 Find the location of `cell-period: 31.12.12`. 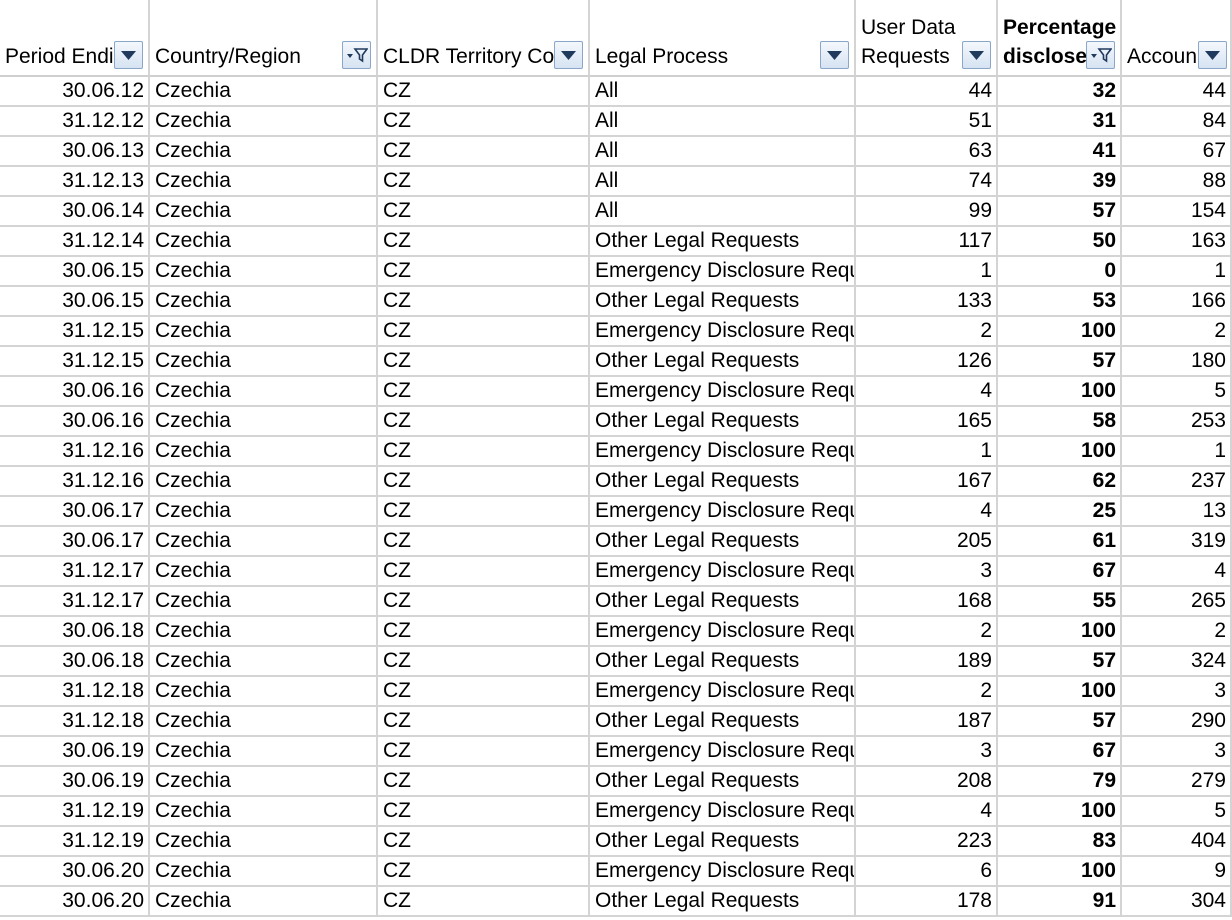

cell-period: 31.12.12 is located at coordinates (75, 122).